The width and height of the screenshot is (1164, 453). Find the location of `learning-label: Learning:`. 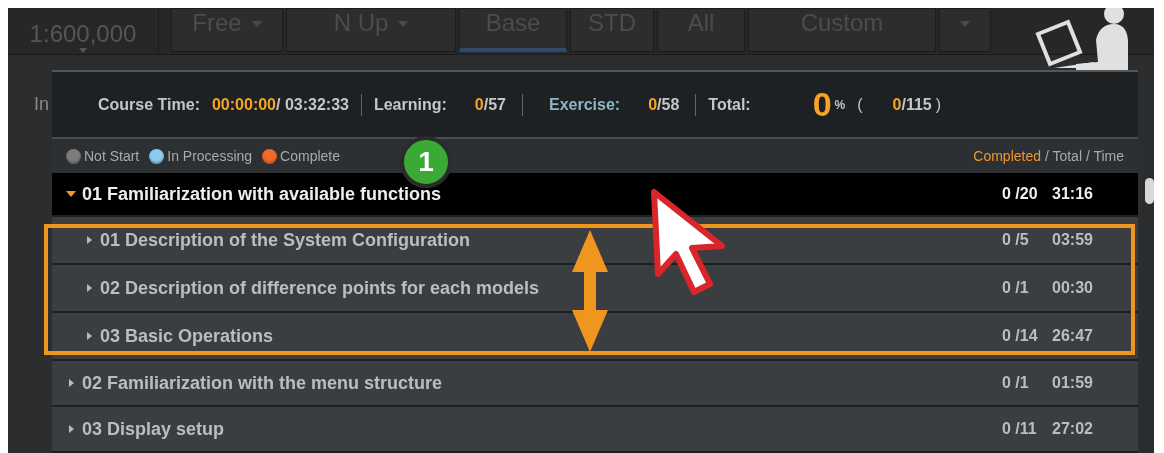

learning-label: Learning: is located at coordinates (410, 104).